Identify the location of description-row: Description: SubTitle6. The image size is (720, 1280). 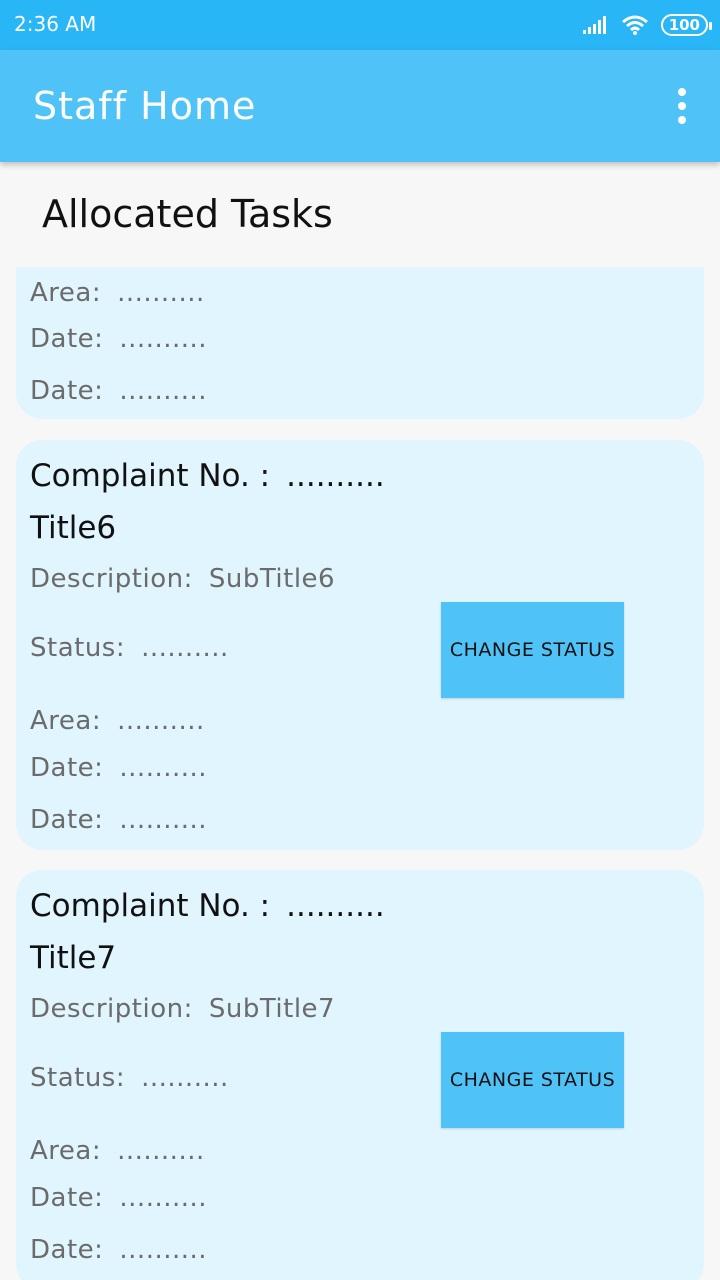
(182, 579).